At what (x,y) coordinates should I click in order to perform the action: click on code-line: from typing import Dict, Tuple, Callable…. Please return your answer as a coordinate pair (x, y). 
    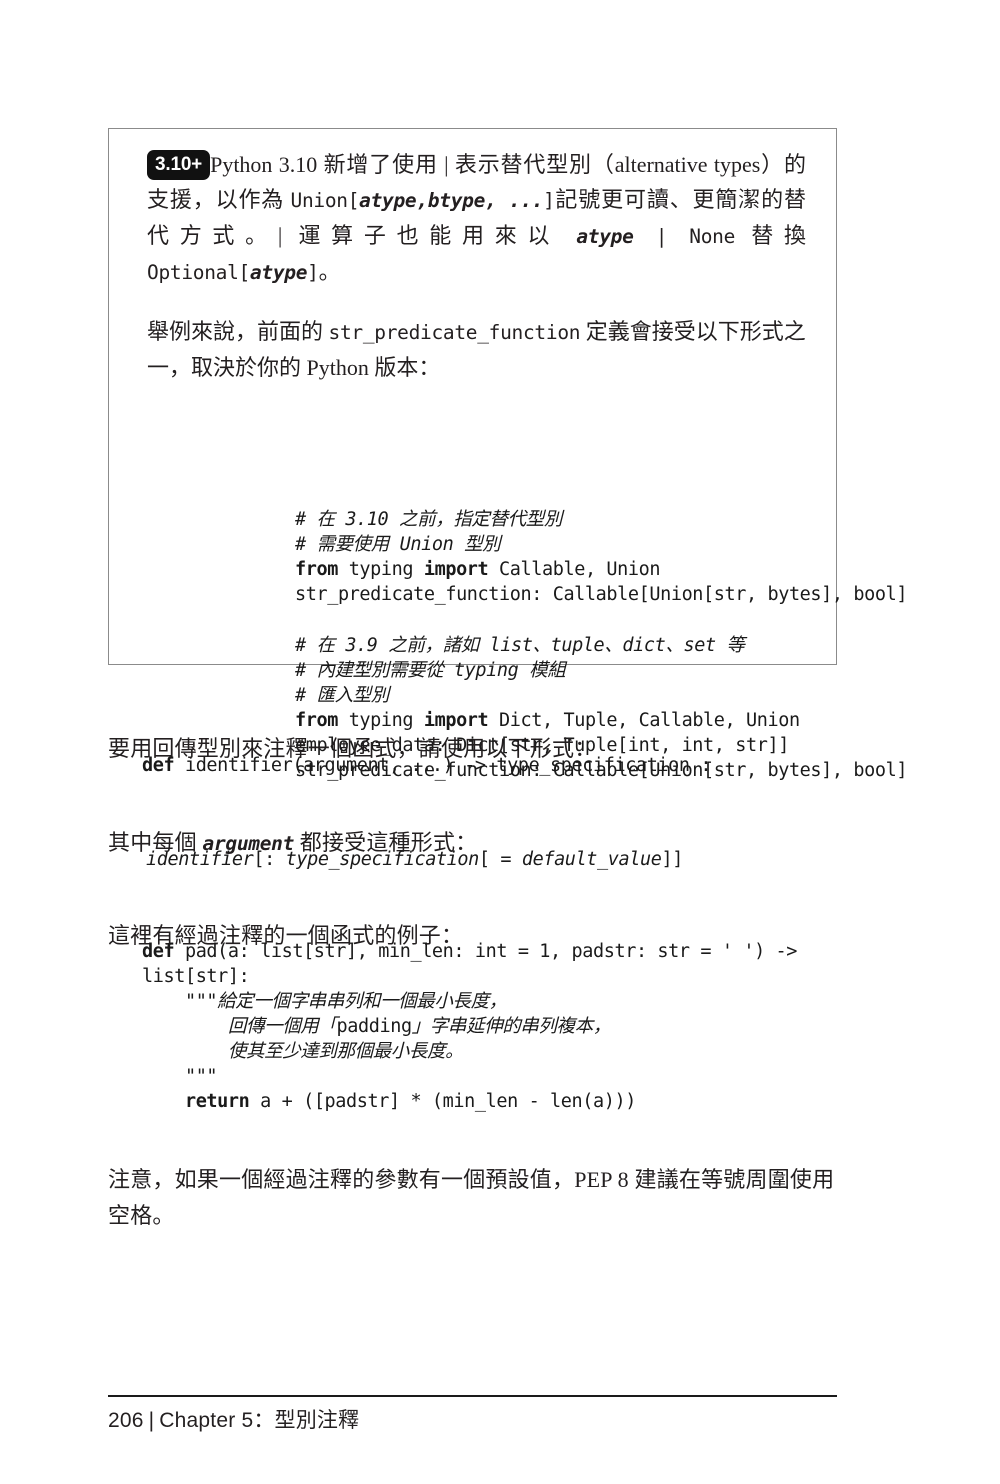
    Looking at the image, I should click on (547, 720).